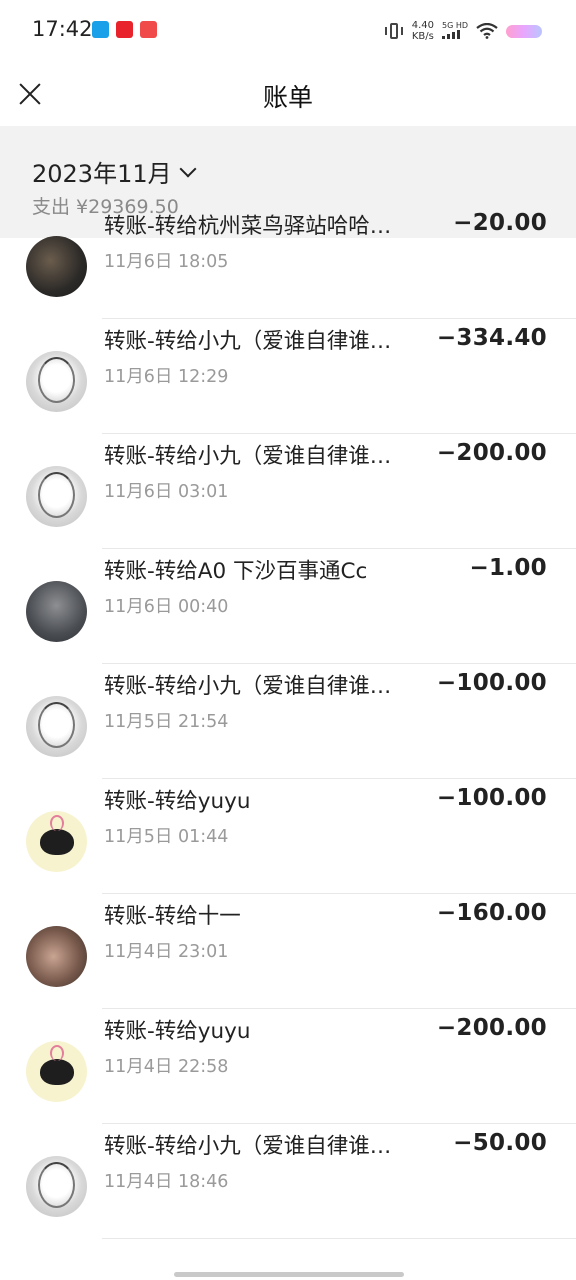 This screenshot has height=1280, width=576. I want to click on network-speed-unit: KB/s, so click(422, 36).